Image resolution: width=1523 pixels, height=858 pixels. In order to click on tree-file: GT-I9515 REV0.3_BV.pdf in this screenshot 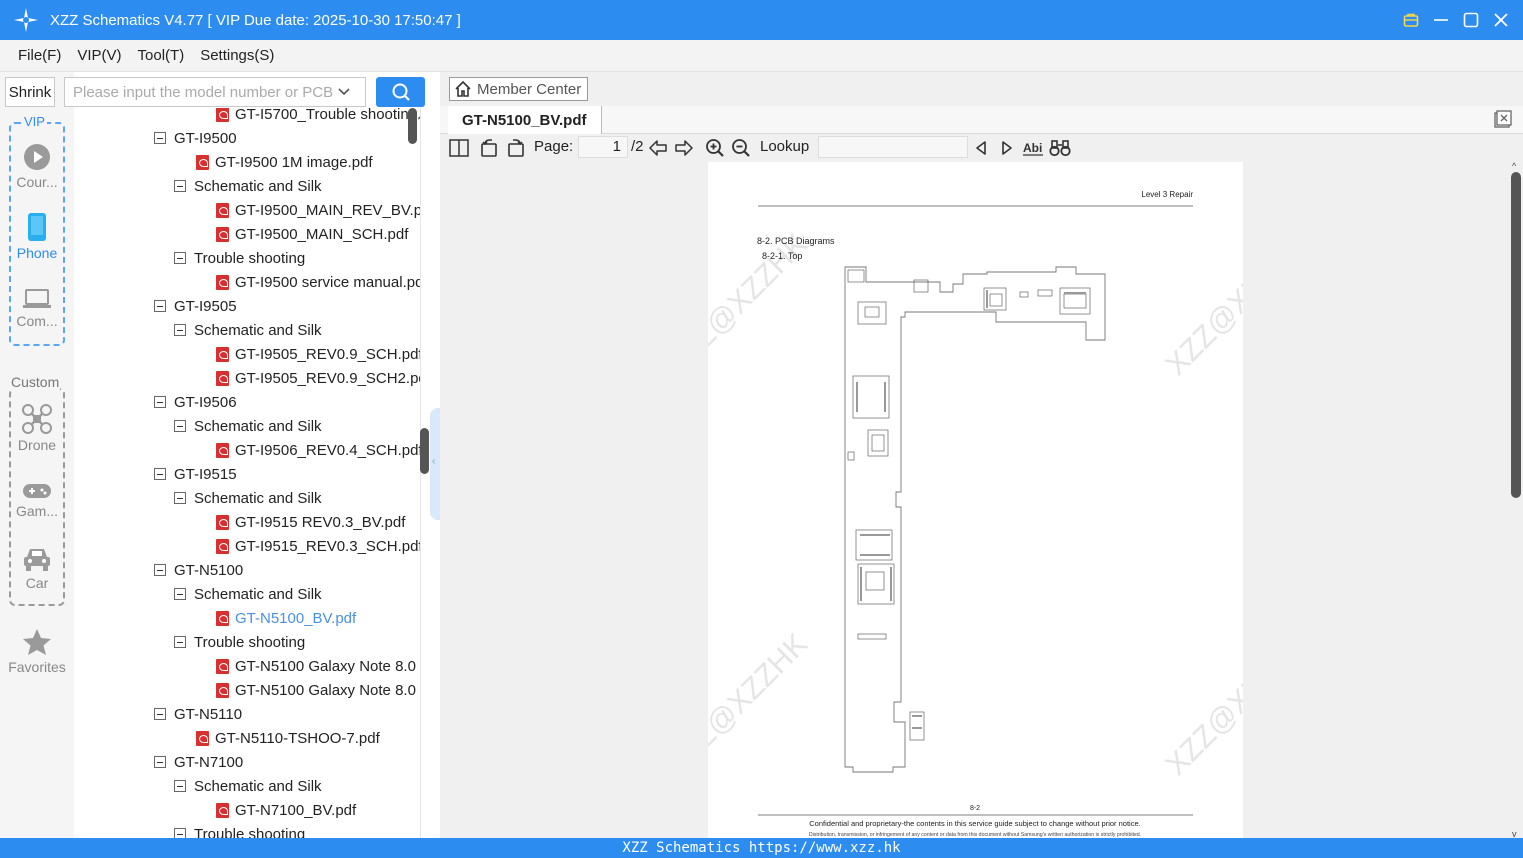, I will do `click(310, 522)`.